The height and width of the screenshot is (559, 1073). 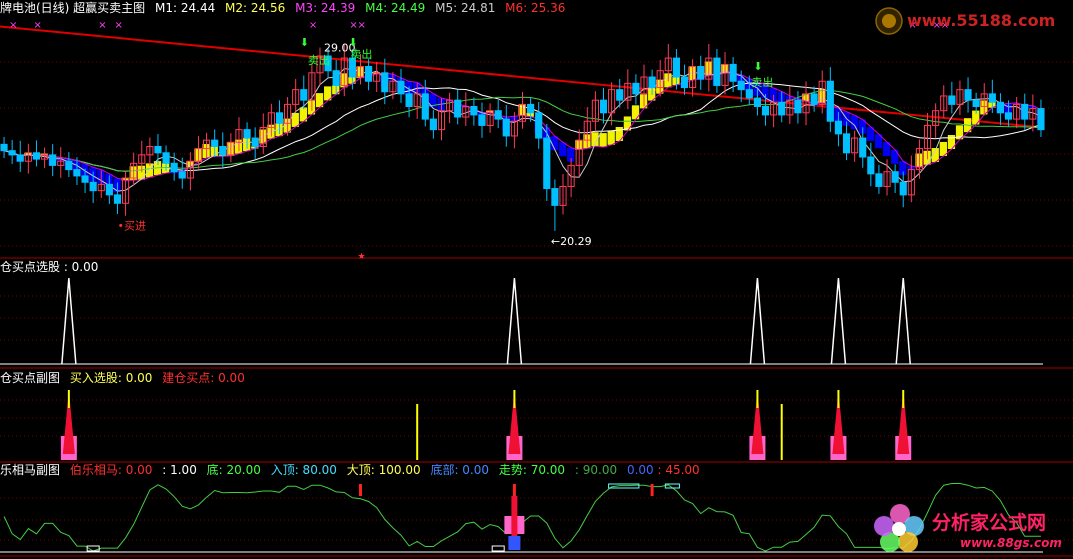 What do you see at coordinates (203, 378) in the screenshot?
I see `panel3-build-point: 建仓买点: 0.00` at bounding box center [203, 378].